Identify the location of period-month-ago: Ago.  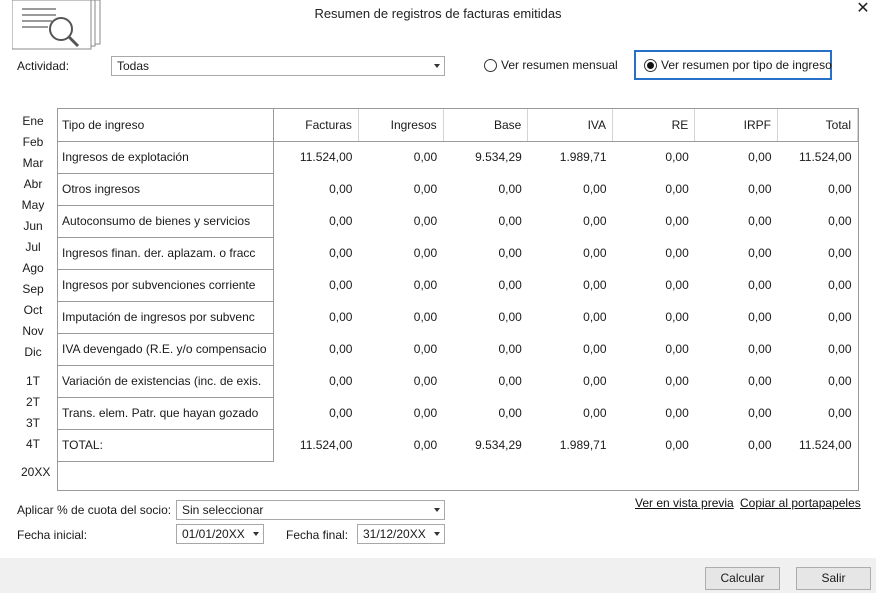
(33, 268).